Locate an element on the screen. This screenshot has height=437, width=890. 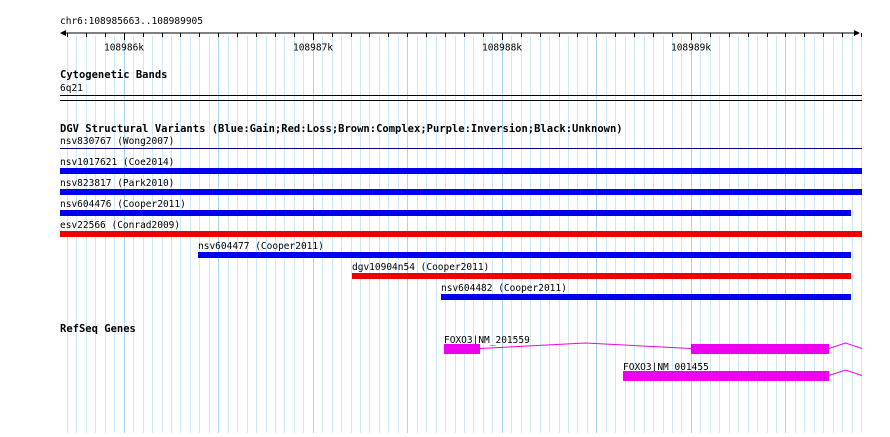
ruler-right-arrow-icon is located at coordinates (857, 33).